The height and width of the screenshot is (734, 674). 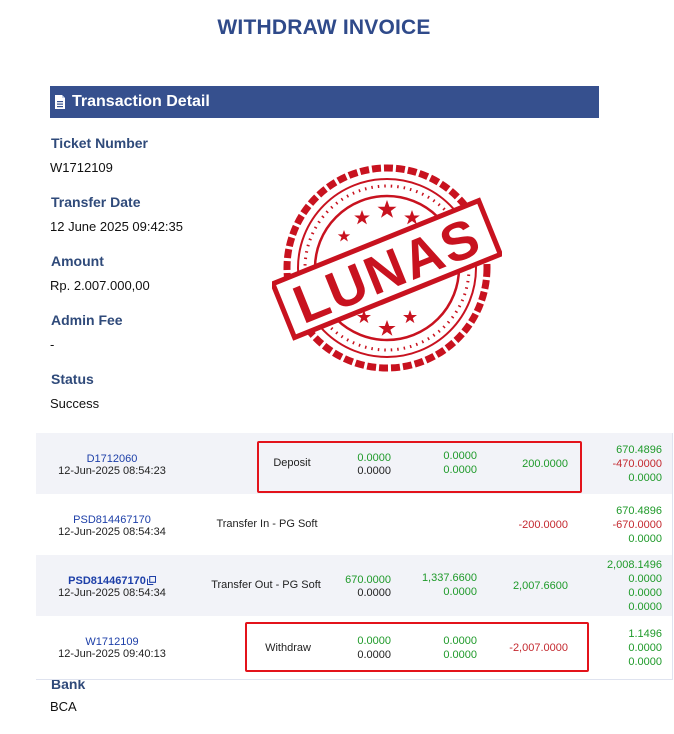 I want to click on ticket-number-value: W1712109, so click(x=81, y=167).